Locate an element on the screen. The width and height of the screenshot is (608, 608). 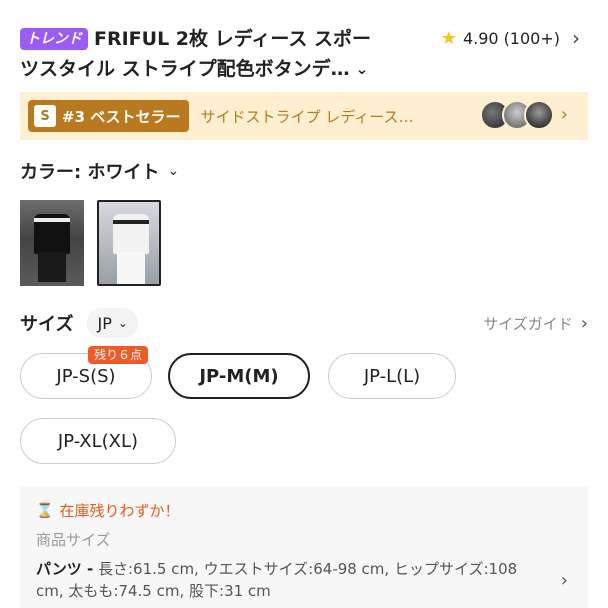
bestseller-banner: S #3 ベストセラー サイドストライプ レディース… › is located at coordinates (304, 116).